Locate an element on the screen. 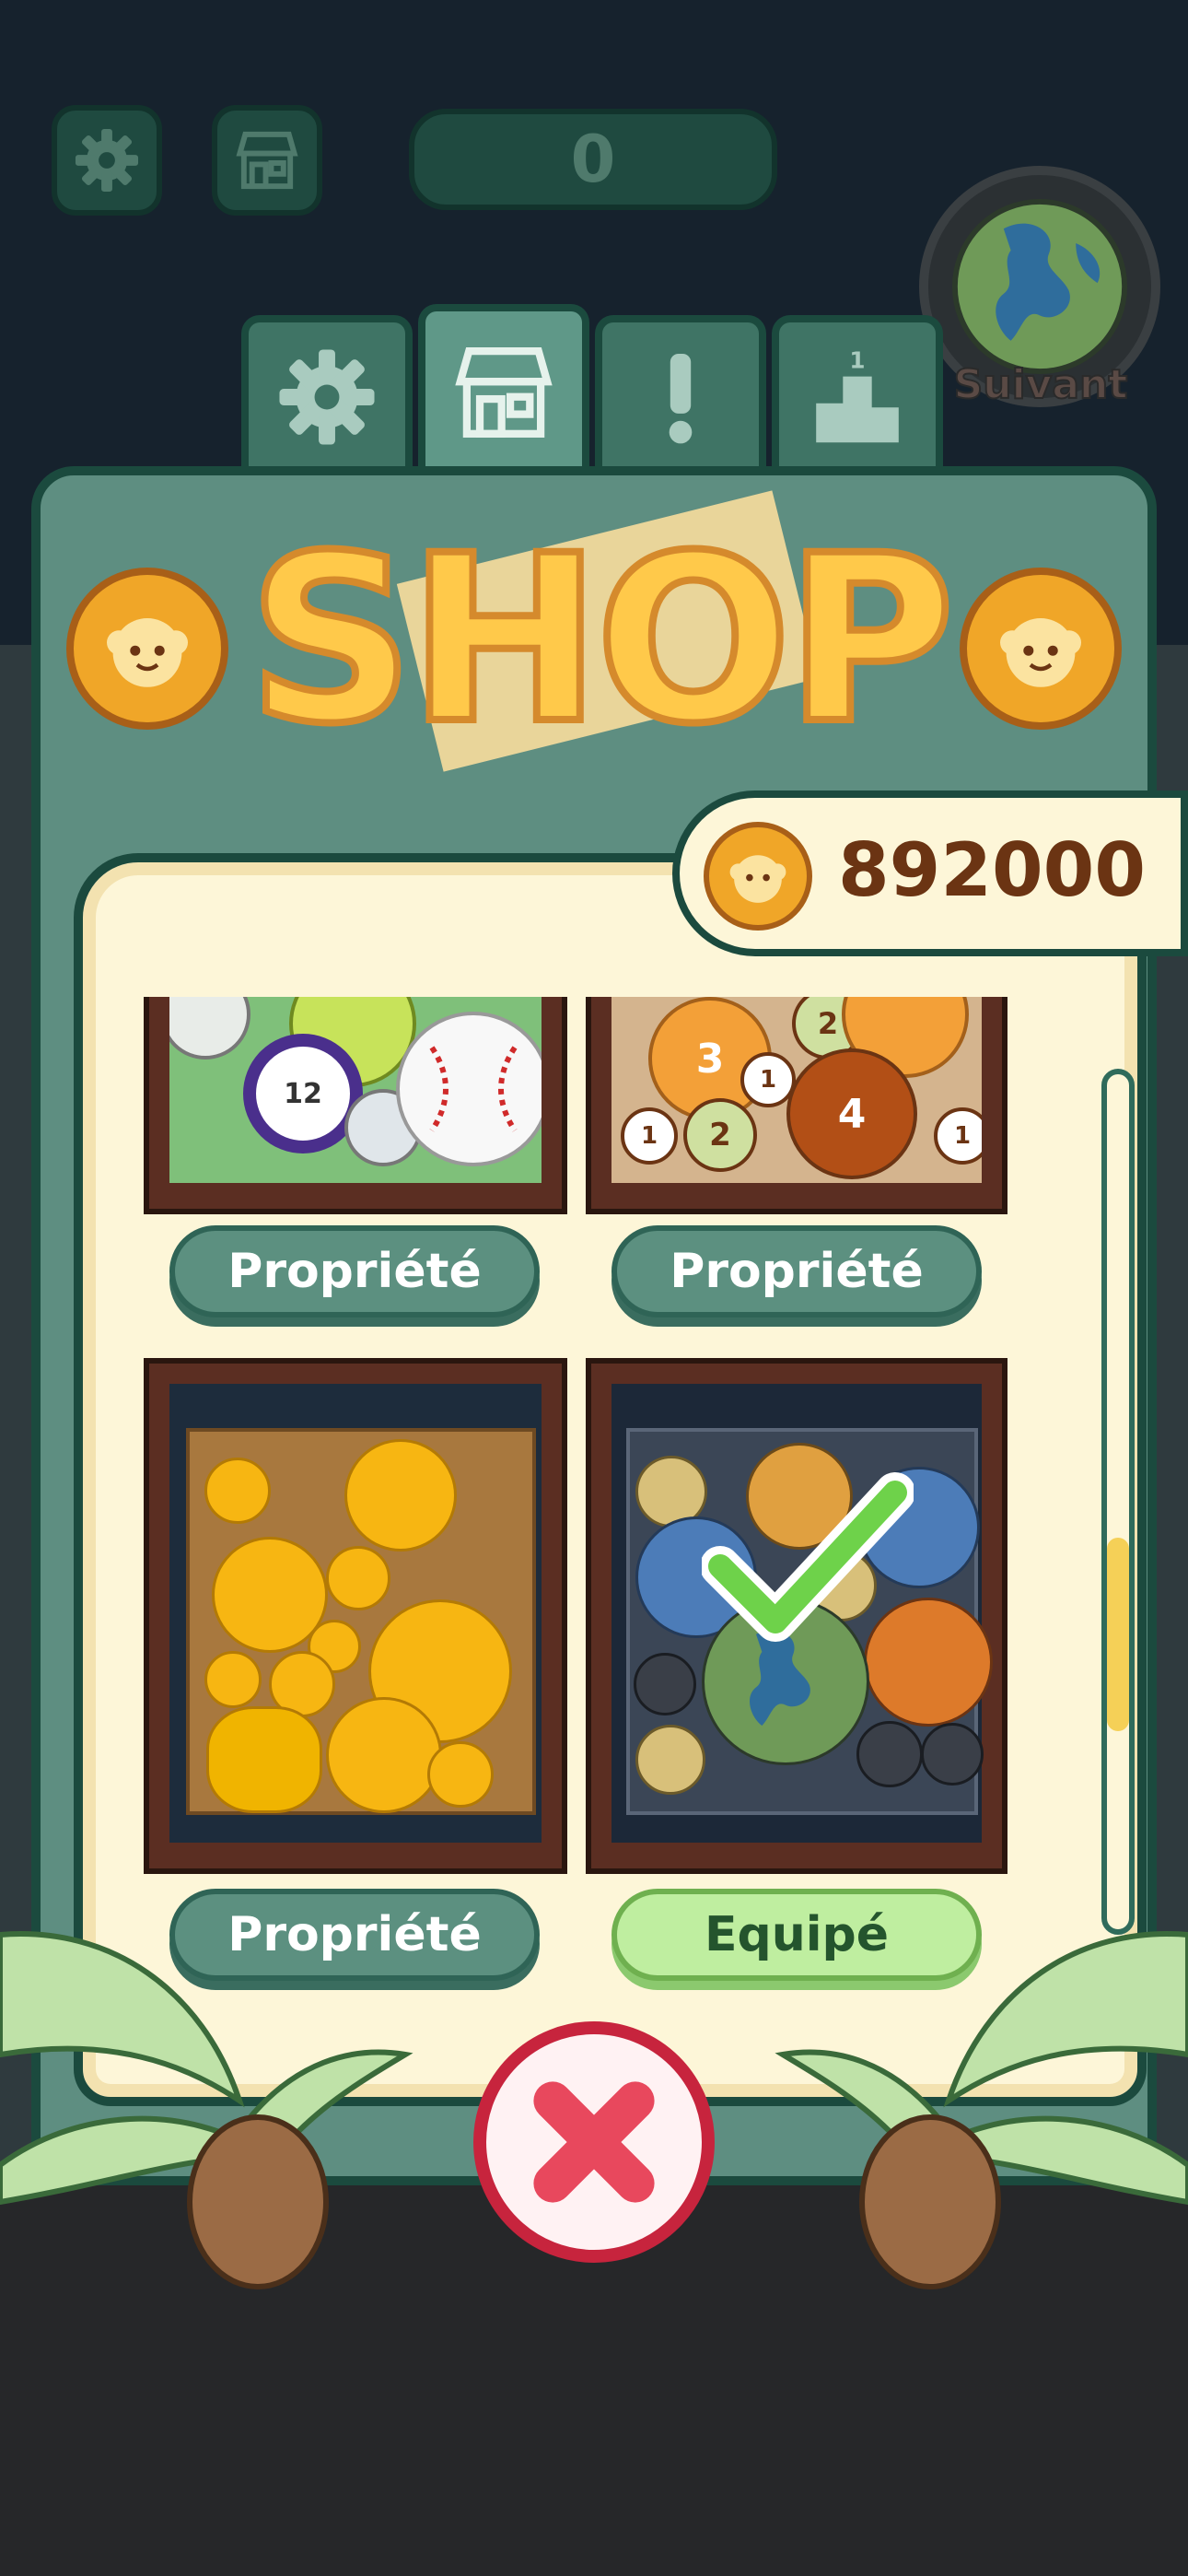 This screenshot has height=2576, width=1188. shop-item-planets is located at coordinates (796, 1616).